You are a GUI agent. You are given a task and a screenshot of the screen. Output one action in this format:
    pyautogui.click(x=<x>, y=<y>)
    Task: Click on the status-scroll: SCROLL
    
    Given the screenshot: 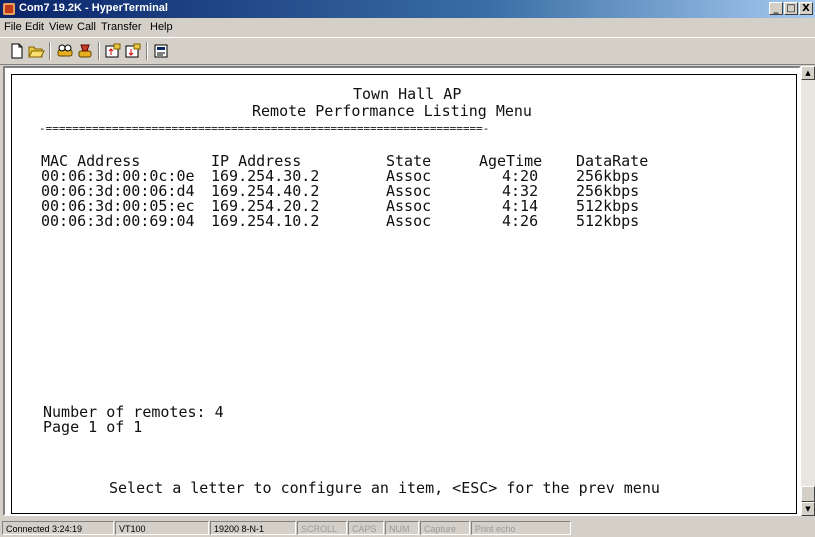 What is the action you would take?
    pyautogui.click(x=322, y=528)
    